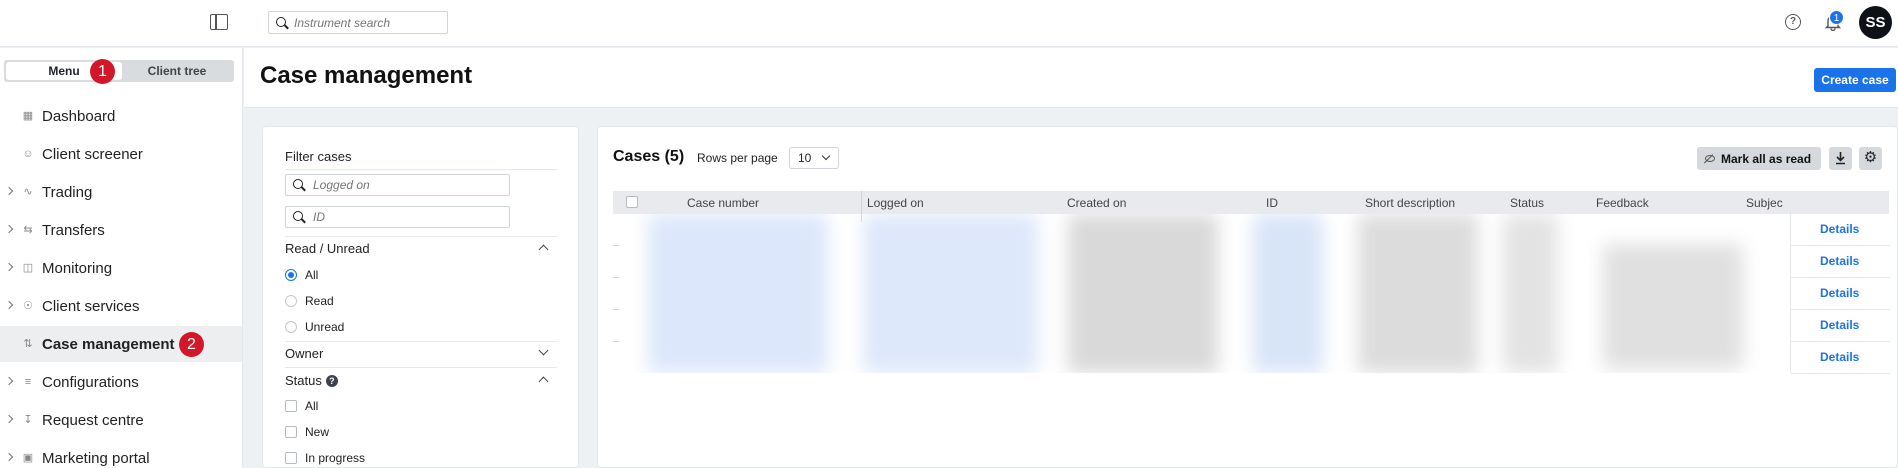 This screenshot has height=468, width=1898. I want to click on radio-read: Read, so click(309, 301).